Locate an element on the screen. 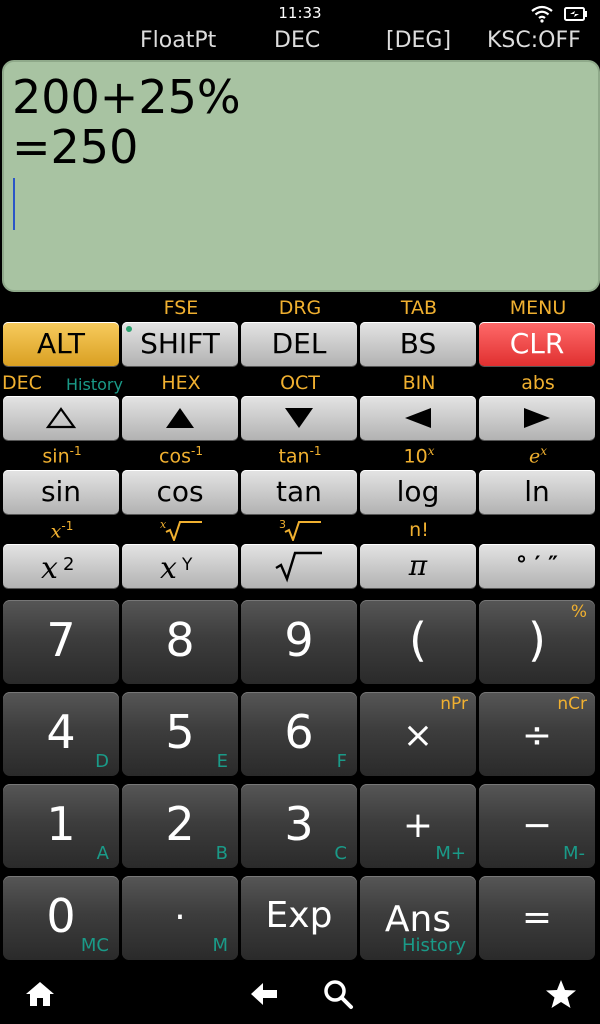  digit-8-button: 8 is located at coordinates (180, 642).